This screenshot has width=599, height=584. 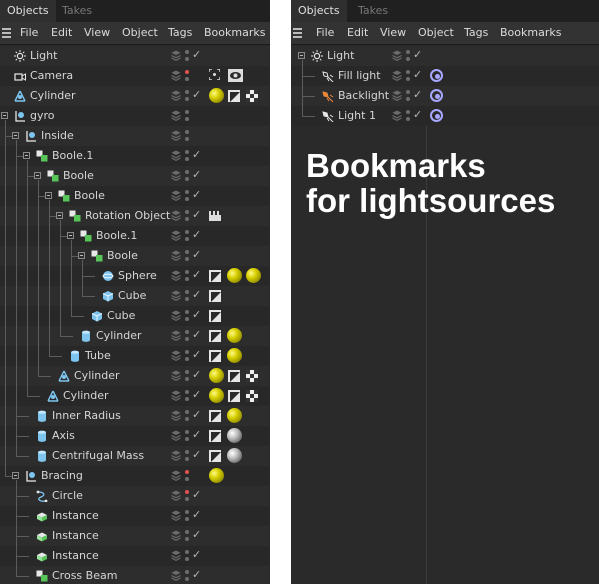 I want to click on tree-row: Boole.1 ✓, so click(x=135, y=236).